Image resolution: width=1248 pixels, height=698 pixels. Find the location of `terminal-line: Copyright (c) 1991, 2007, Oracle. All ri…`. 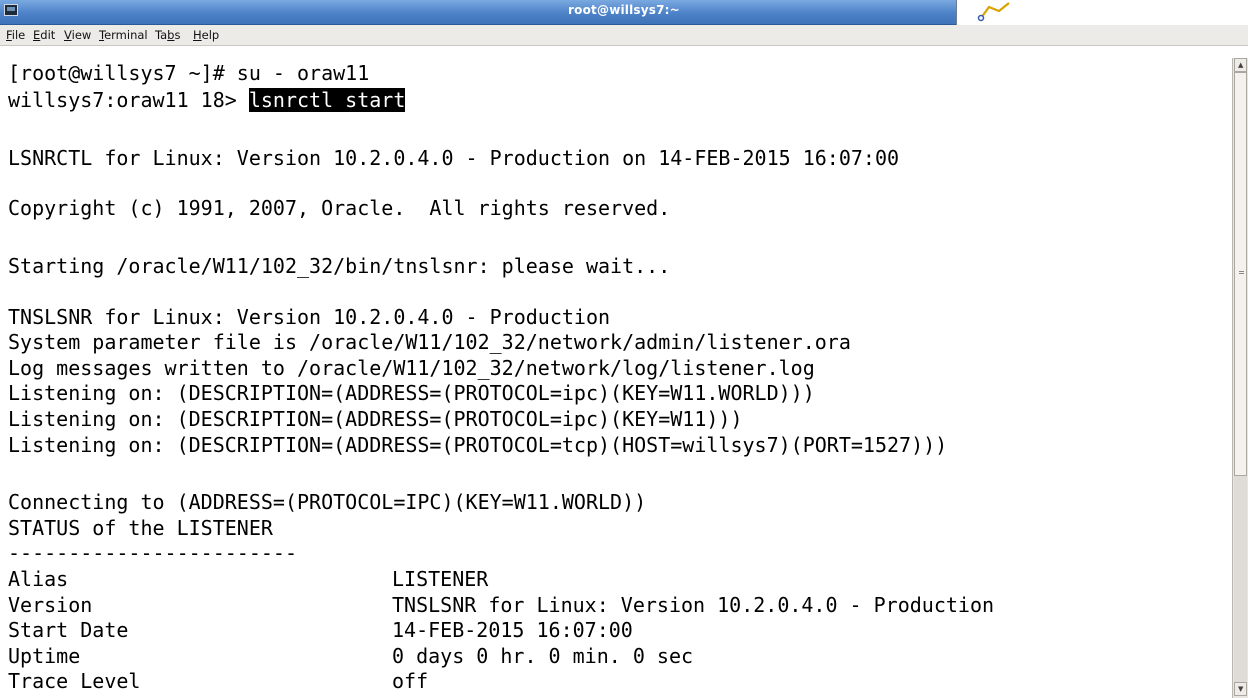

terminal-line: Copyright (c) 1991, 2007, Oracle. All ri… is located at coordinates (339, 208).